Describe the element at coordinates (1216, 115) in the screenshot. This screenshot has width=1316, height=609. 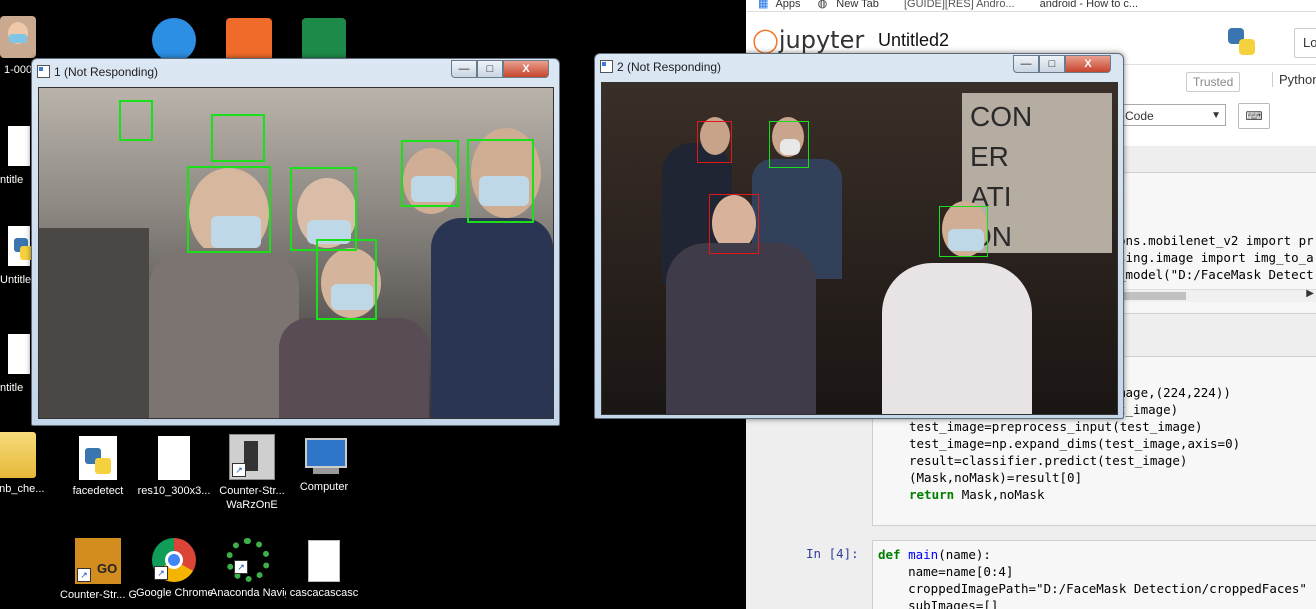
I see `chevron-down-icon: ▼` at that location.